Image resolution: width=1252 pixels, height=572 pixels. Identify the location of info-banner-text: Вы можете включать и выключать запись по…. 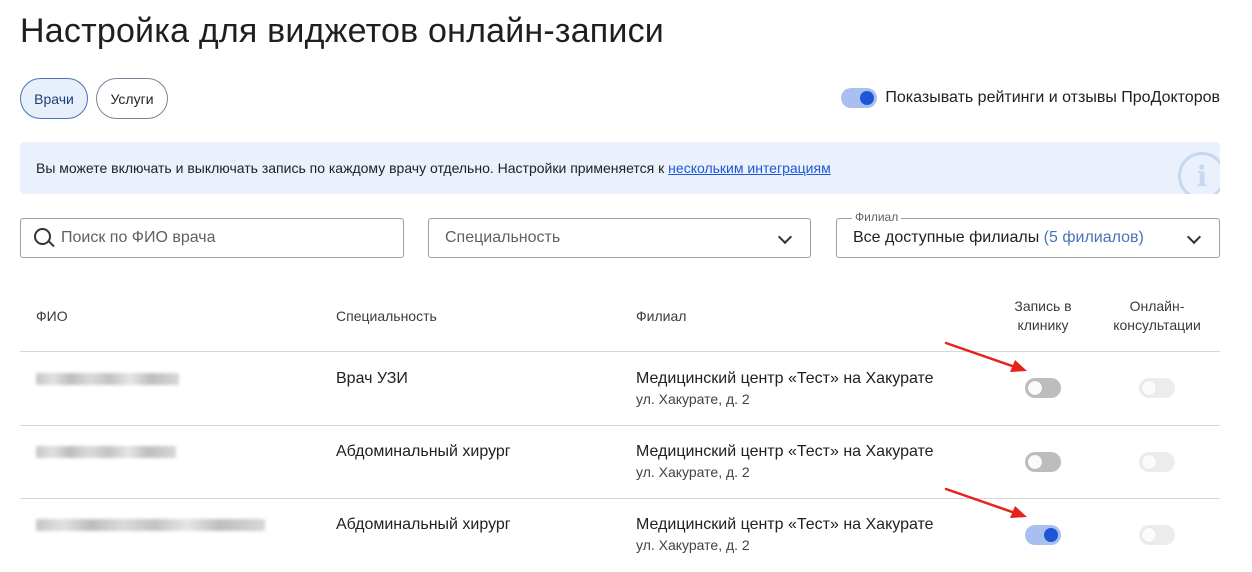
(433, 168).